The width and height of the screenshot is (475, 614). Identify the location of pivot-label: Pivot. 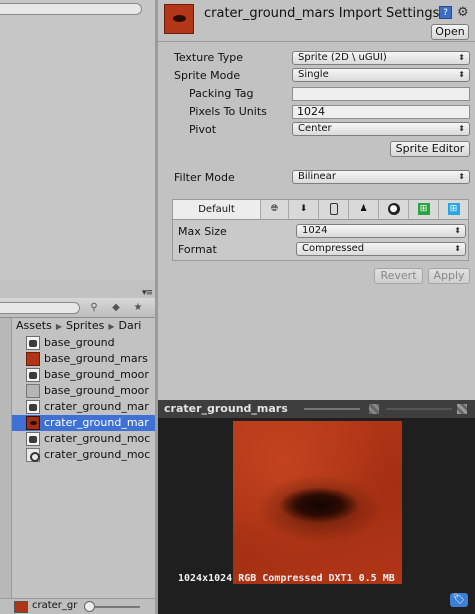
(203, 129).